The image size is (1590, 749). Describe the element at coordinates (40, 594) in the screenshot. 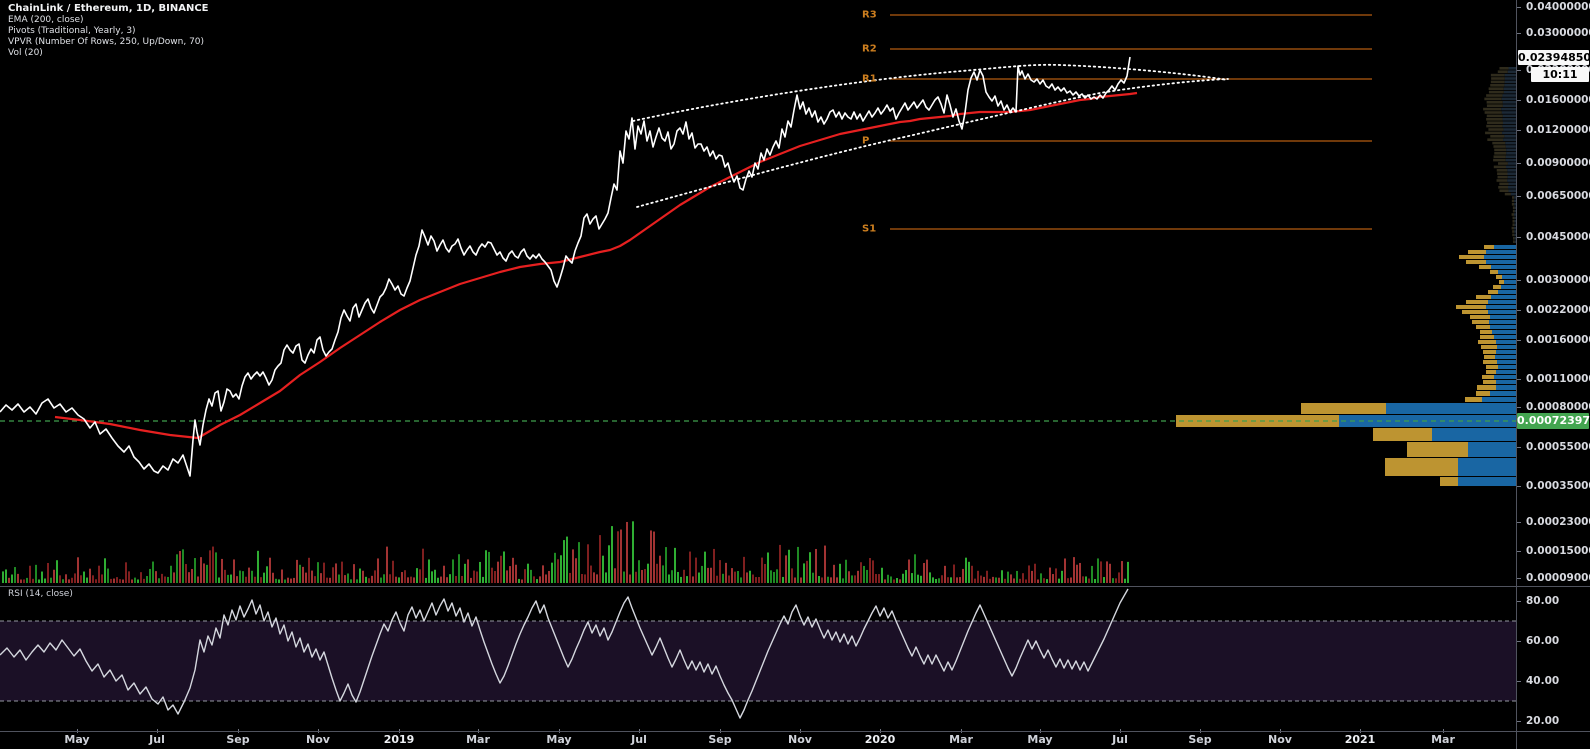

I see `rsi-indicator-label: RSI (14, close)` at that location.